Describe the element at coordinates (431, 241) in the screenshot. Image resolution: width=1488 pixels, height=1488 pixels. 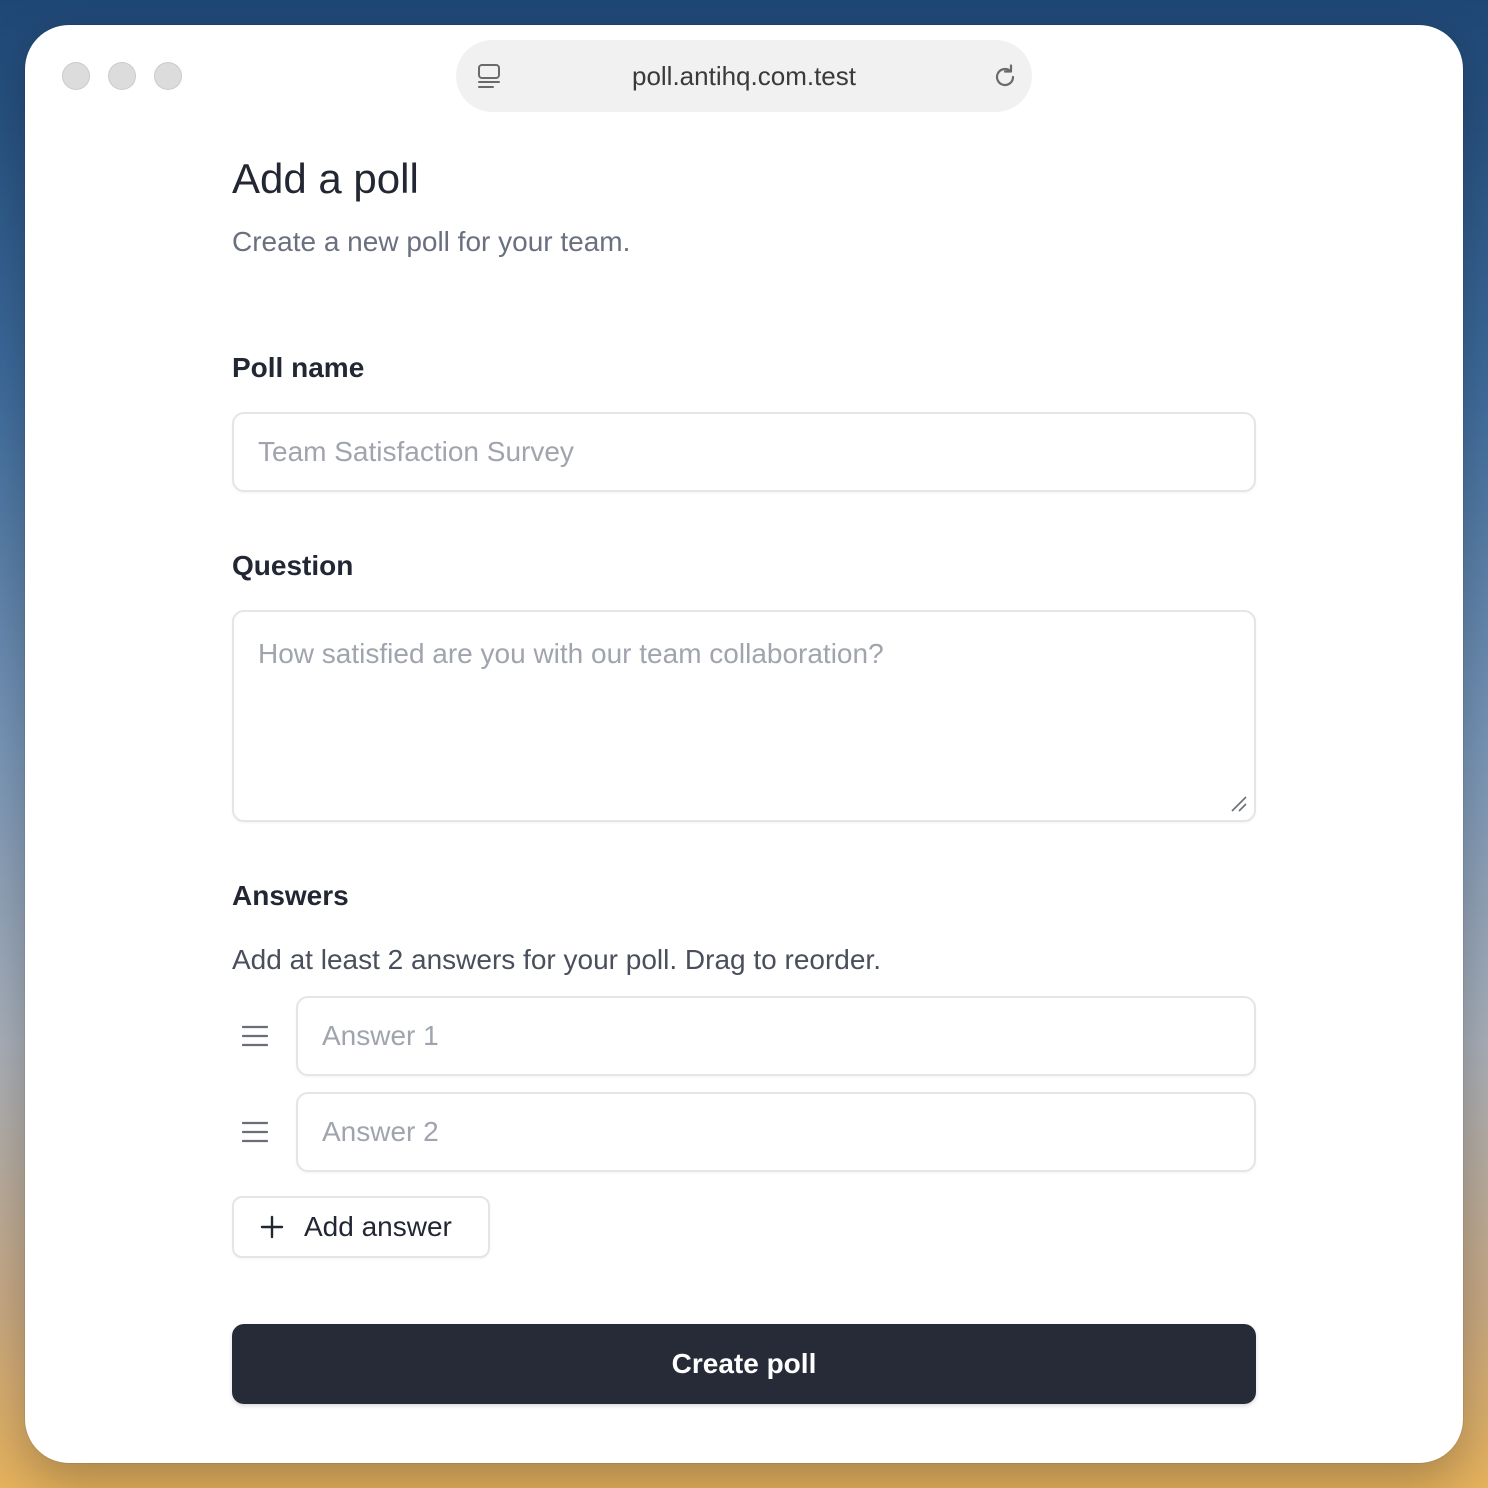
I see `page-subtitle: Create a new poll for your team.` at that location.